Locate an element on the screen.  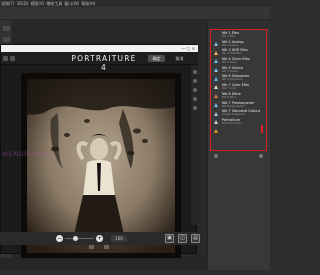
action-item: Nik 5 Viveza Nik 5 Viveza is located at coordinates (239, 73).